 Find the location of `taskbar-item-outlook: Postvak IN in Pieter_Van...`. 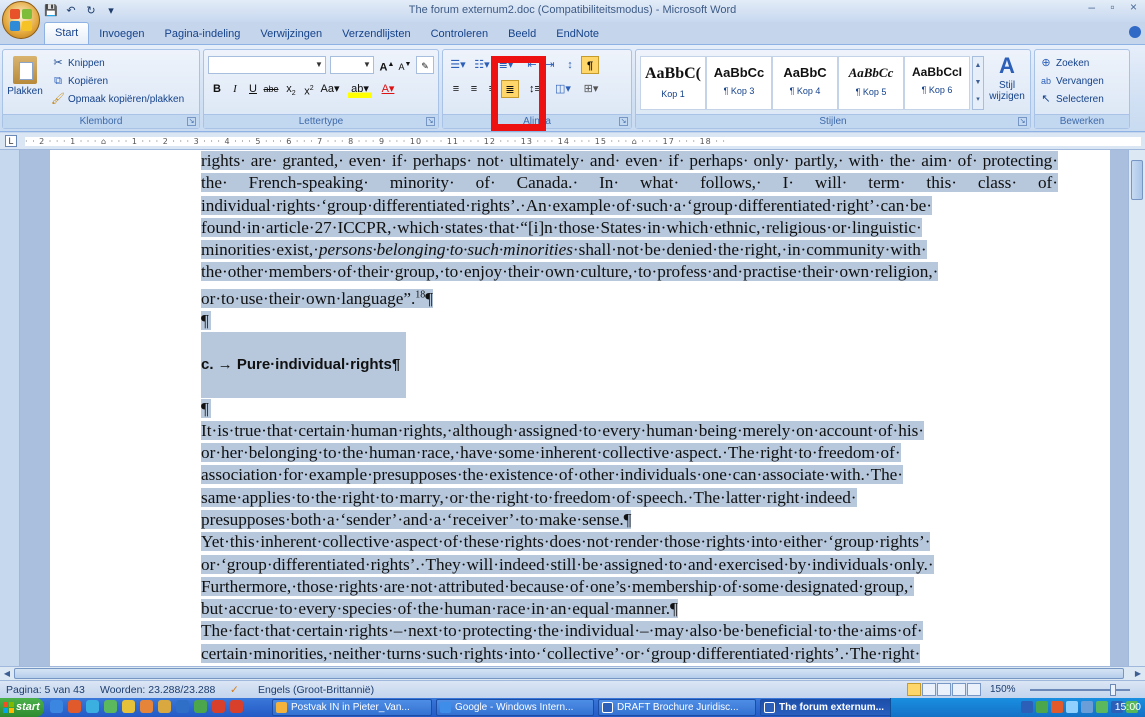

taskbar-item-outlook: Postvak IN in Pieter_Van... is located at coordinates (352, 707).